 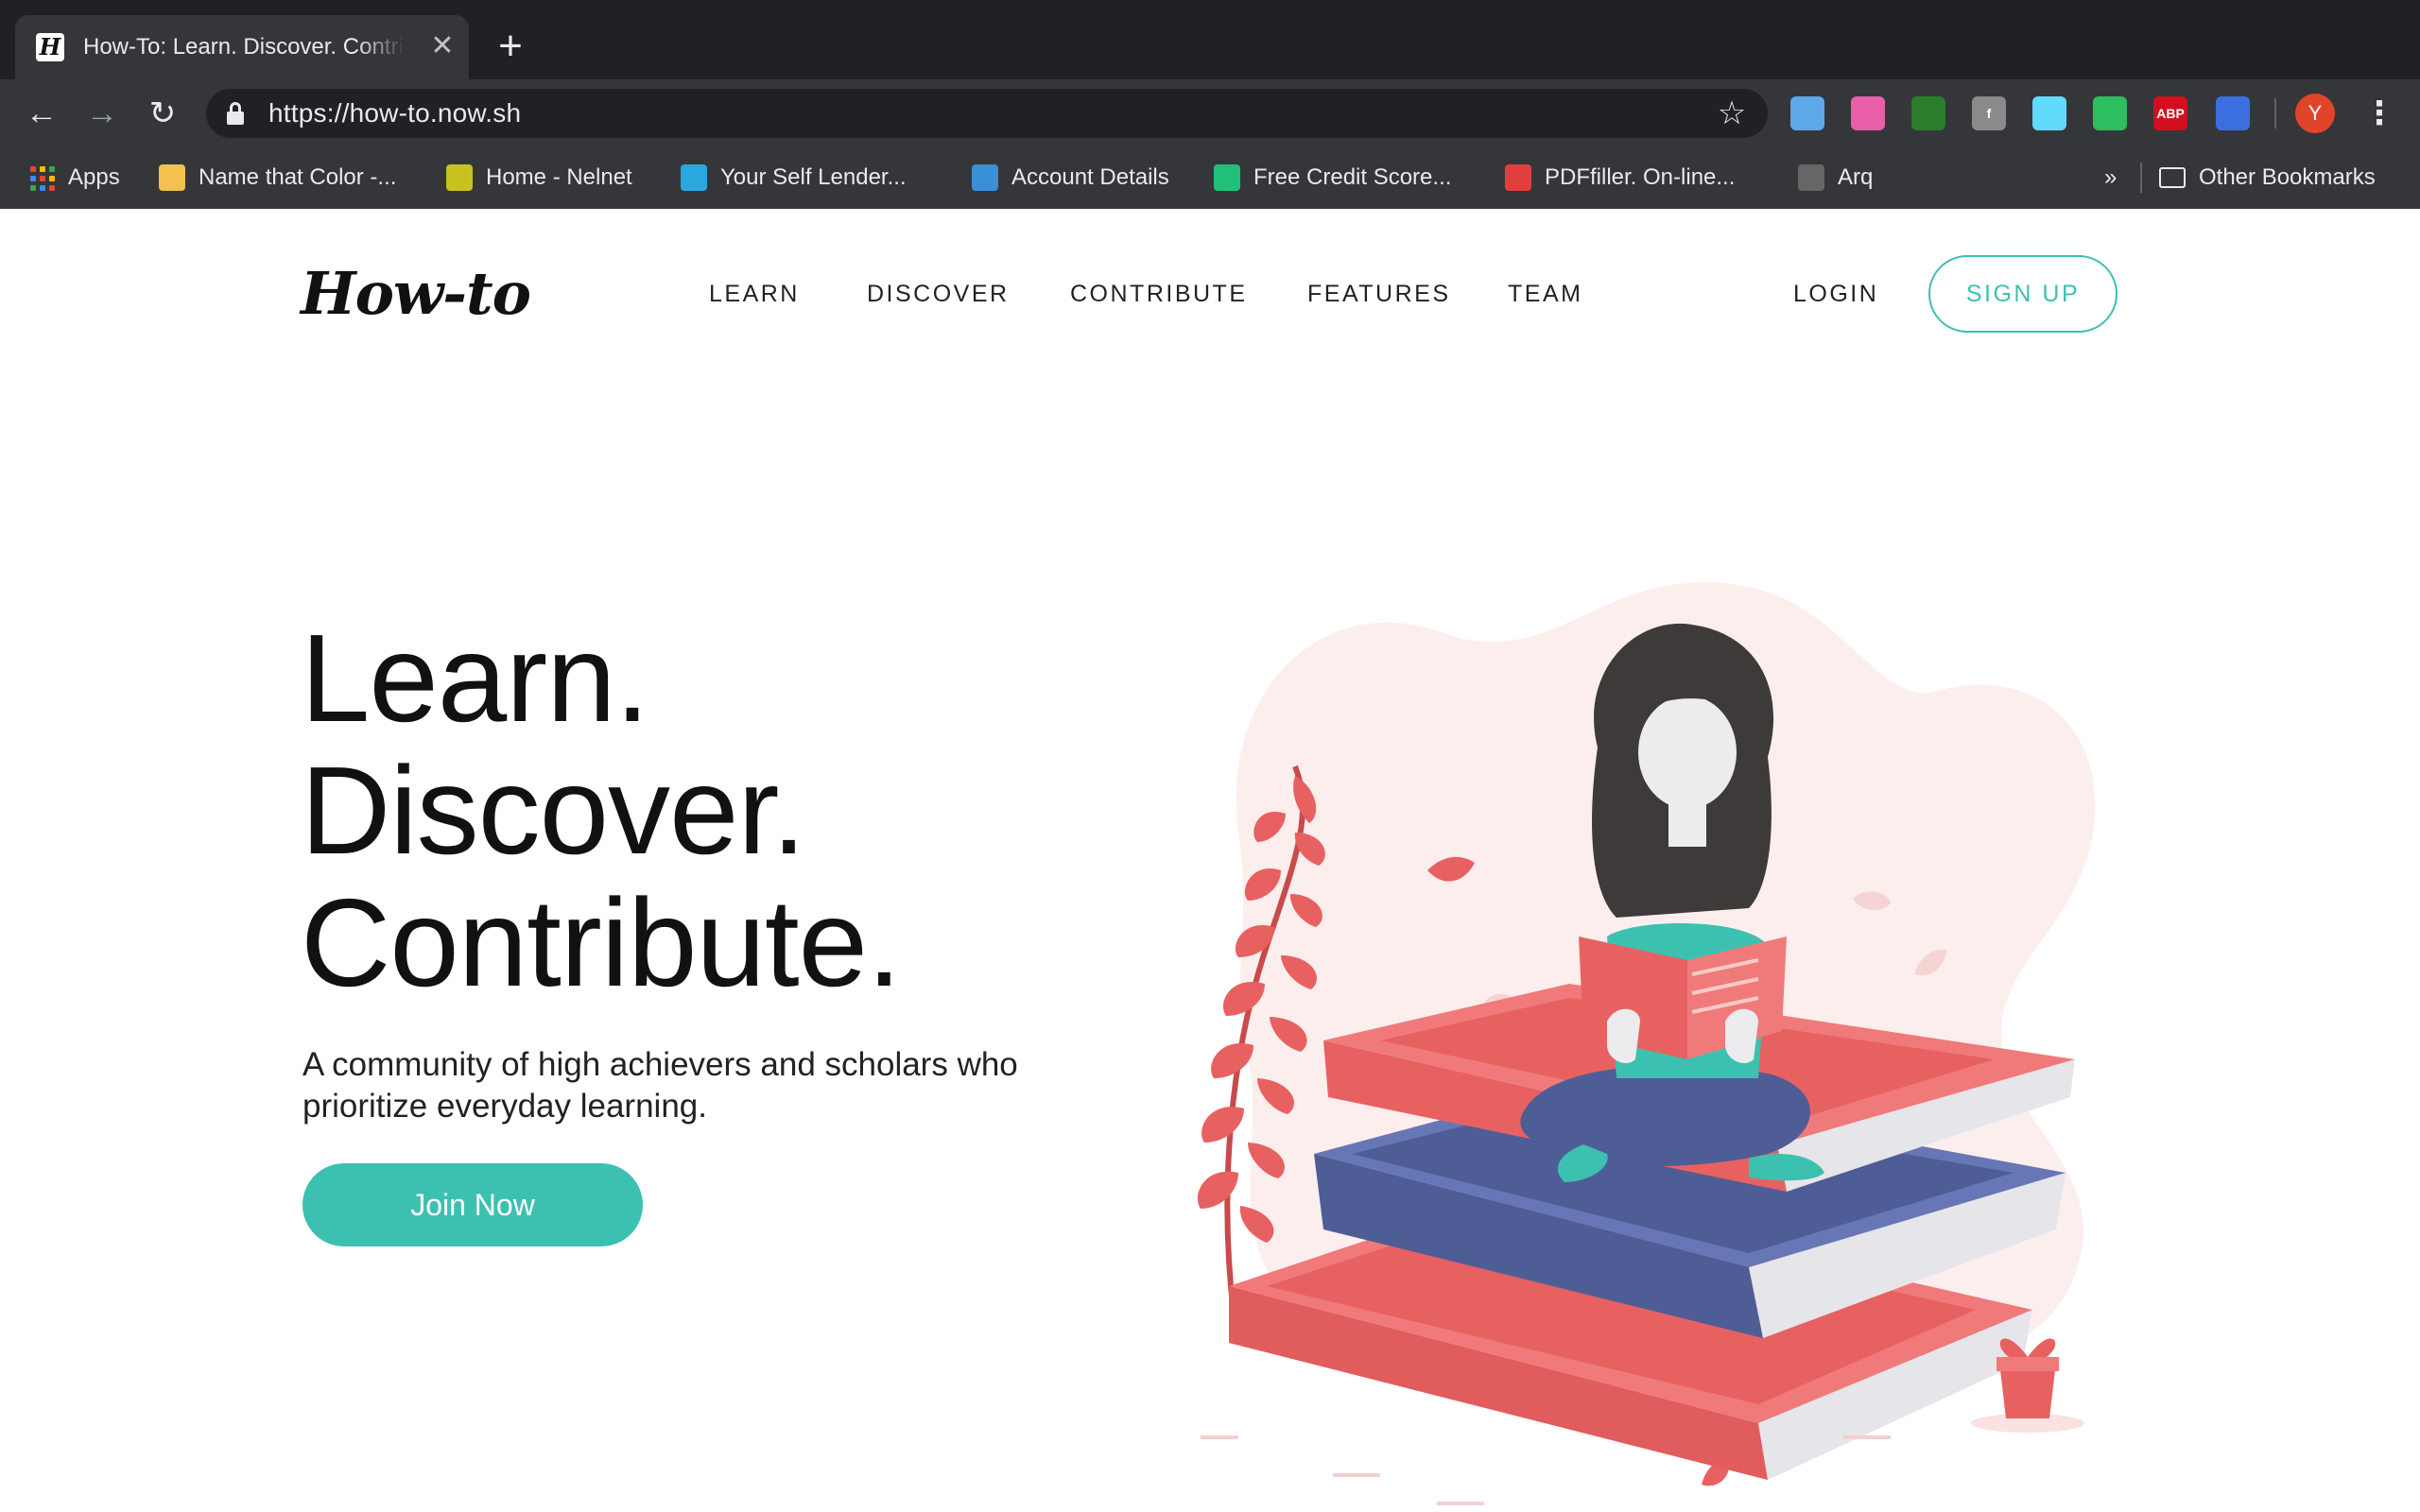 I want to click on screenshot-icon, so click(x=1928, y=113).